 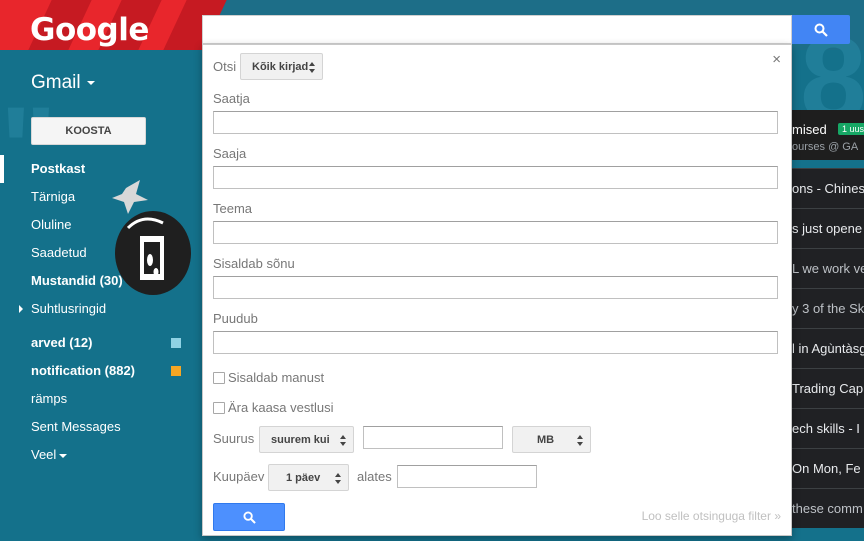 What do you see at coordinates (851, 129) in the screenshot?
I see `new-count-badge: 1 uus` at bounding box center [851, 129].